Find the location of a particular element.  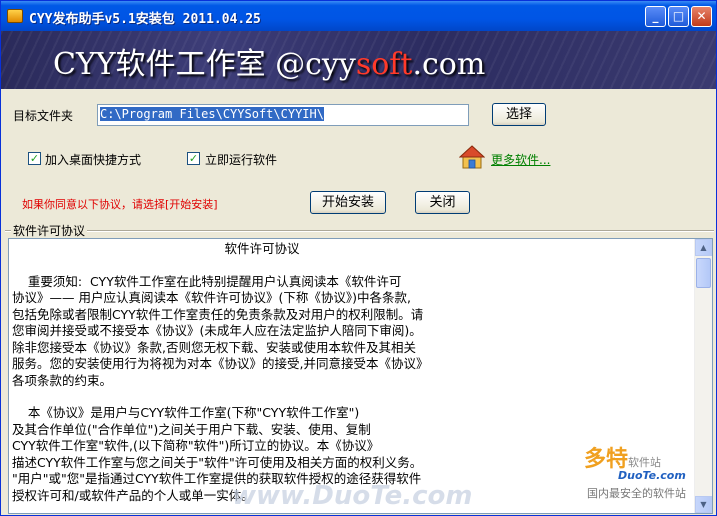

banner-text: CYY软件工作室 @cyysoft.com is located at coordinates (269, 61).